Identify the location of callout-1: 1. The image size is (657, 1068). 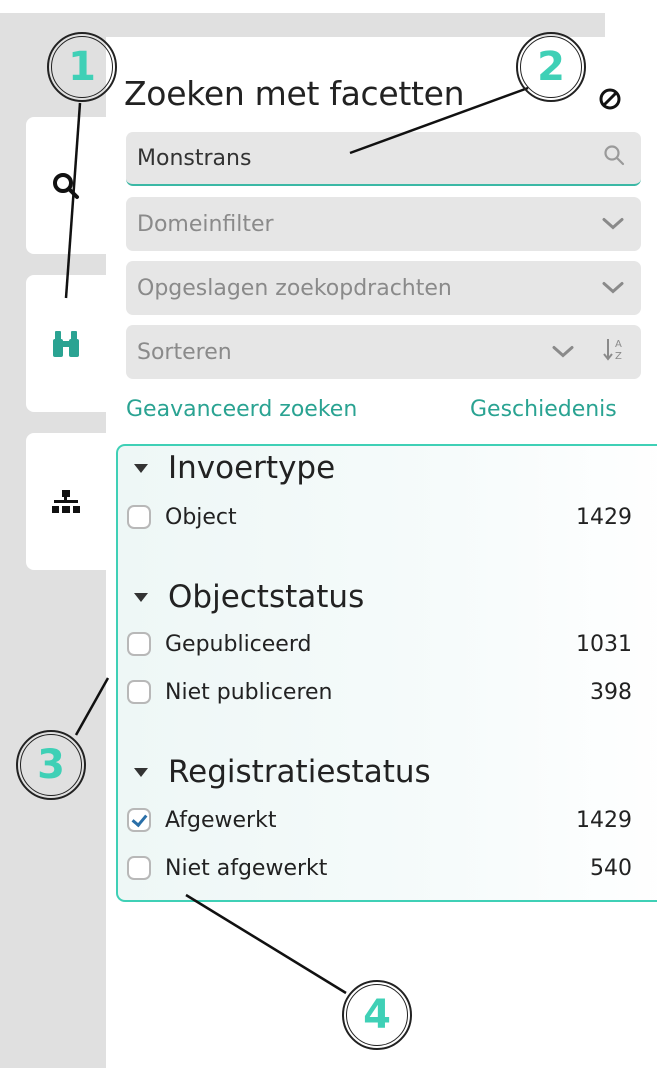
(82, 67).